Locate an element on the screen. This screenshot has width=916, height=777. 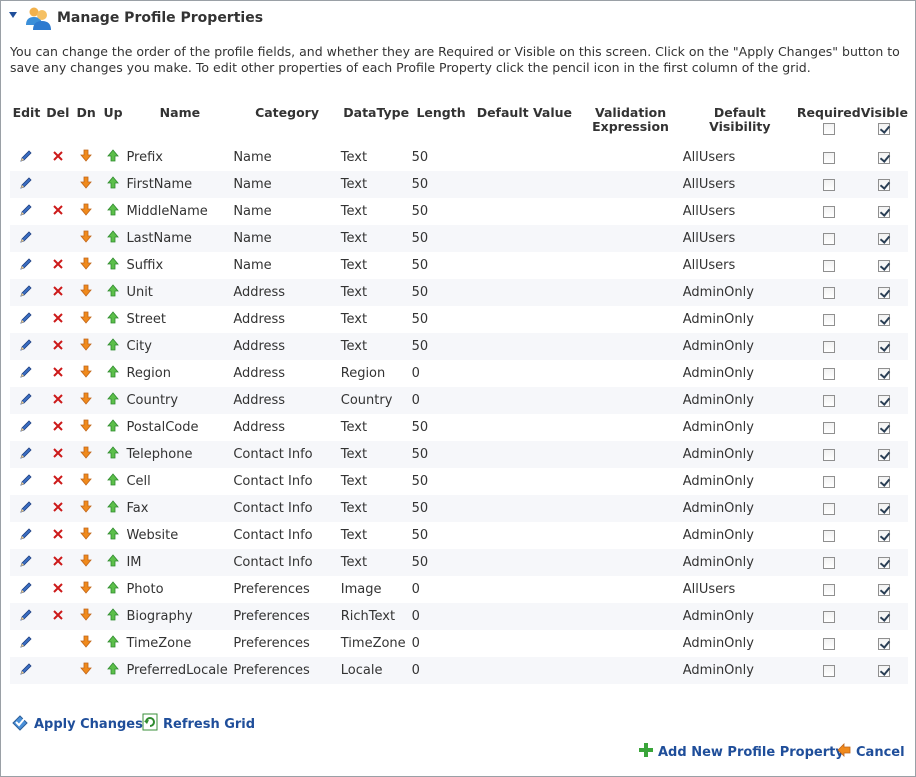
required-select-all-checkbox is located at coordinates (828, 128).